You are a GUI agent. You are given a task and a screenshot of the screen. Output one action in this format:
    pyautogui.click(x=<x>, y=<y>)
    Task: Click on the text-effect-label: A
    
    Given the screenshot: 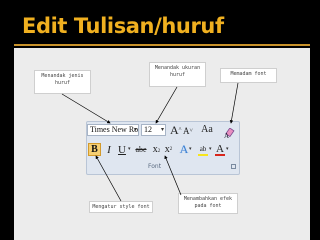 What is the action you would take?
    pyautogui.click(x=184, y=149)
    